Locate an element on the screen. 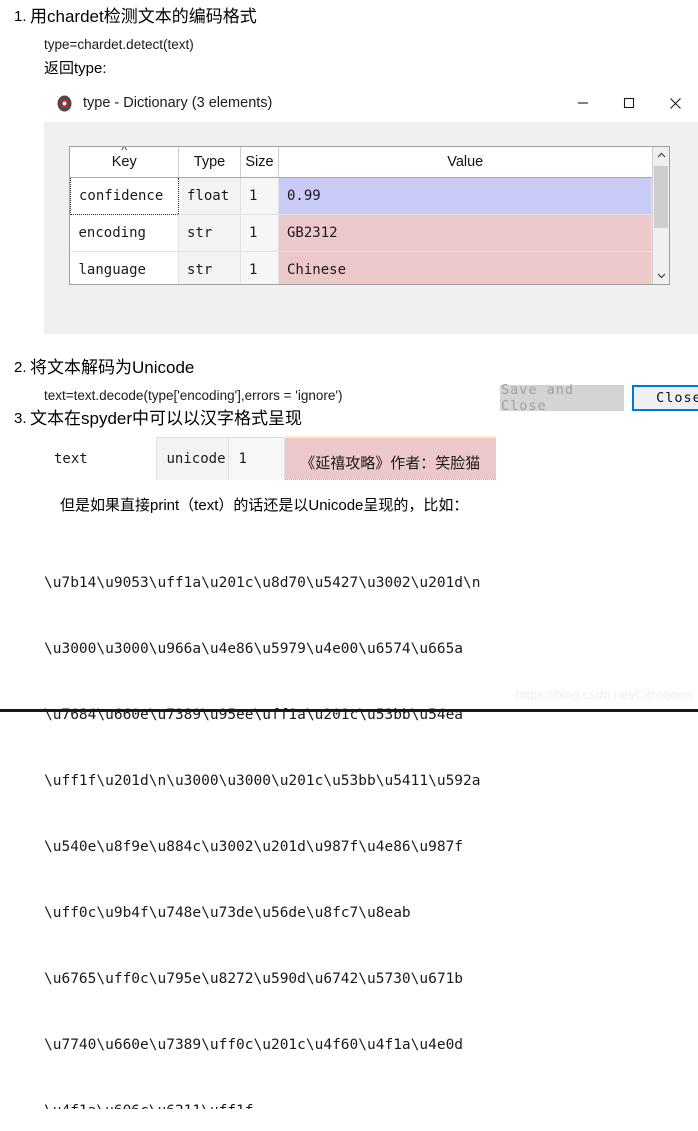 The height and width of the screenshot is (1131, 698). text-variable-table: text unicode 1 《延禧攻略》作者：笑脸猫 is located at coordinates (270, 458).